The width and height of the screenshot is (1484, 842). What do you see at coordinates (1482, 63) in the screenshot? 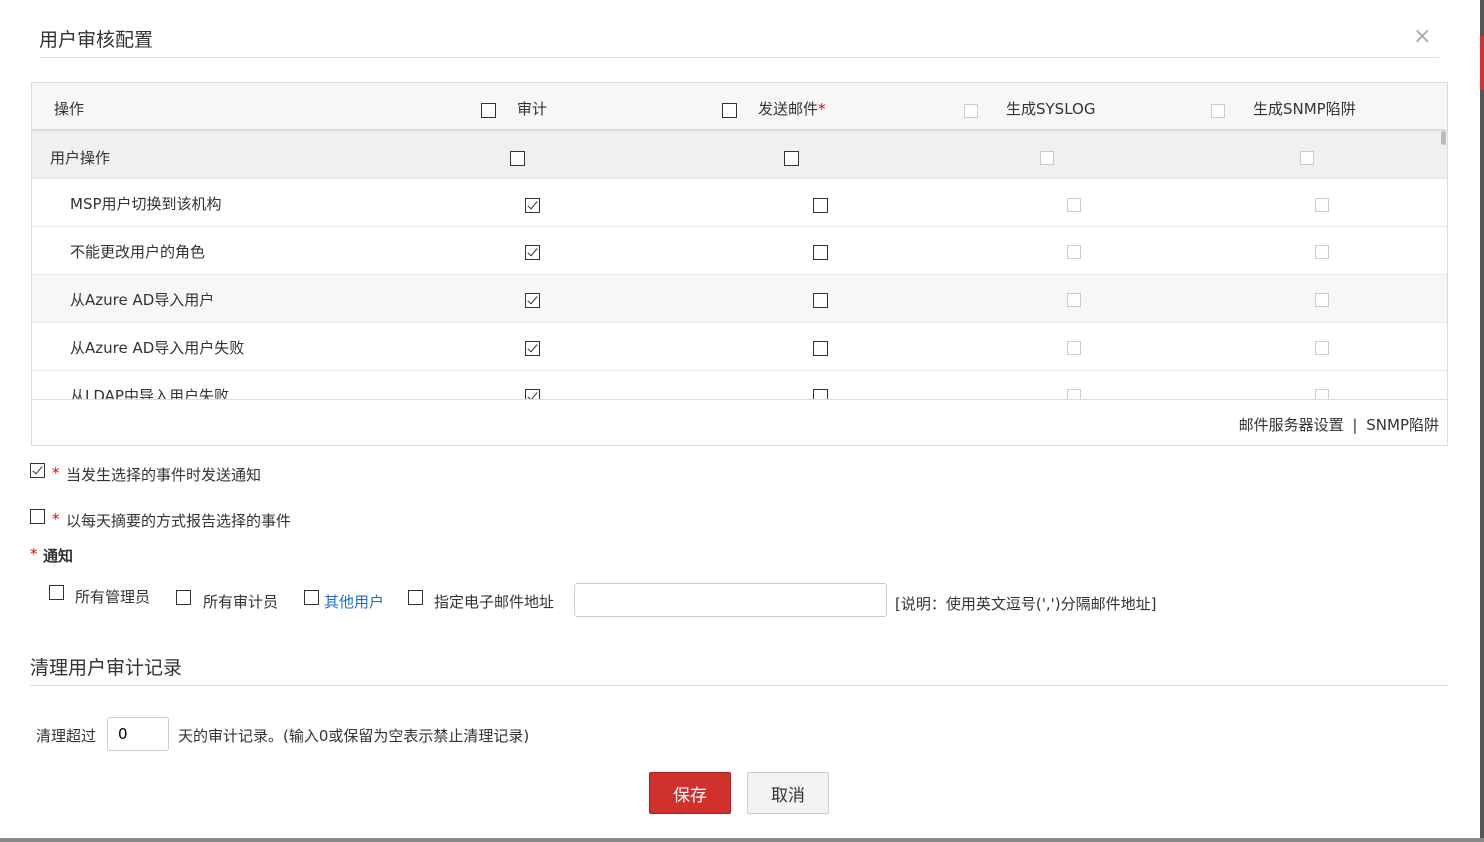
I see `window-edge-accent` at bounding box center [1482, 63].